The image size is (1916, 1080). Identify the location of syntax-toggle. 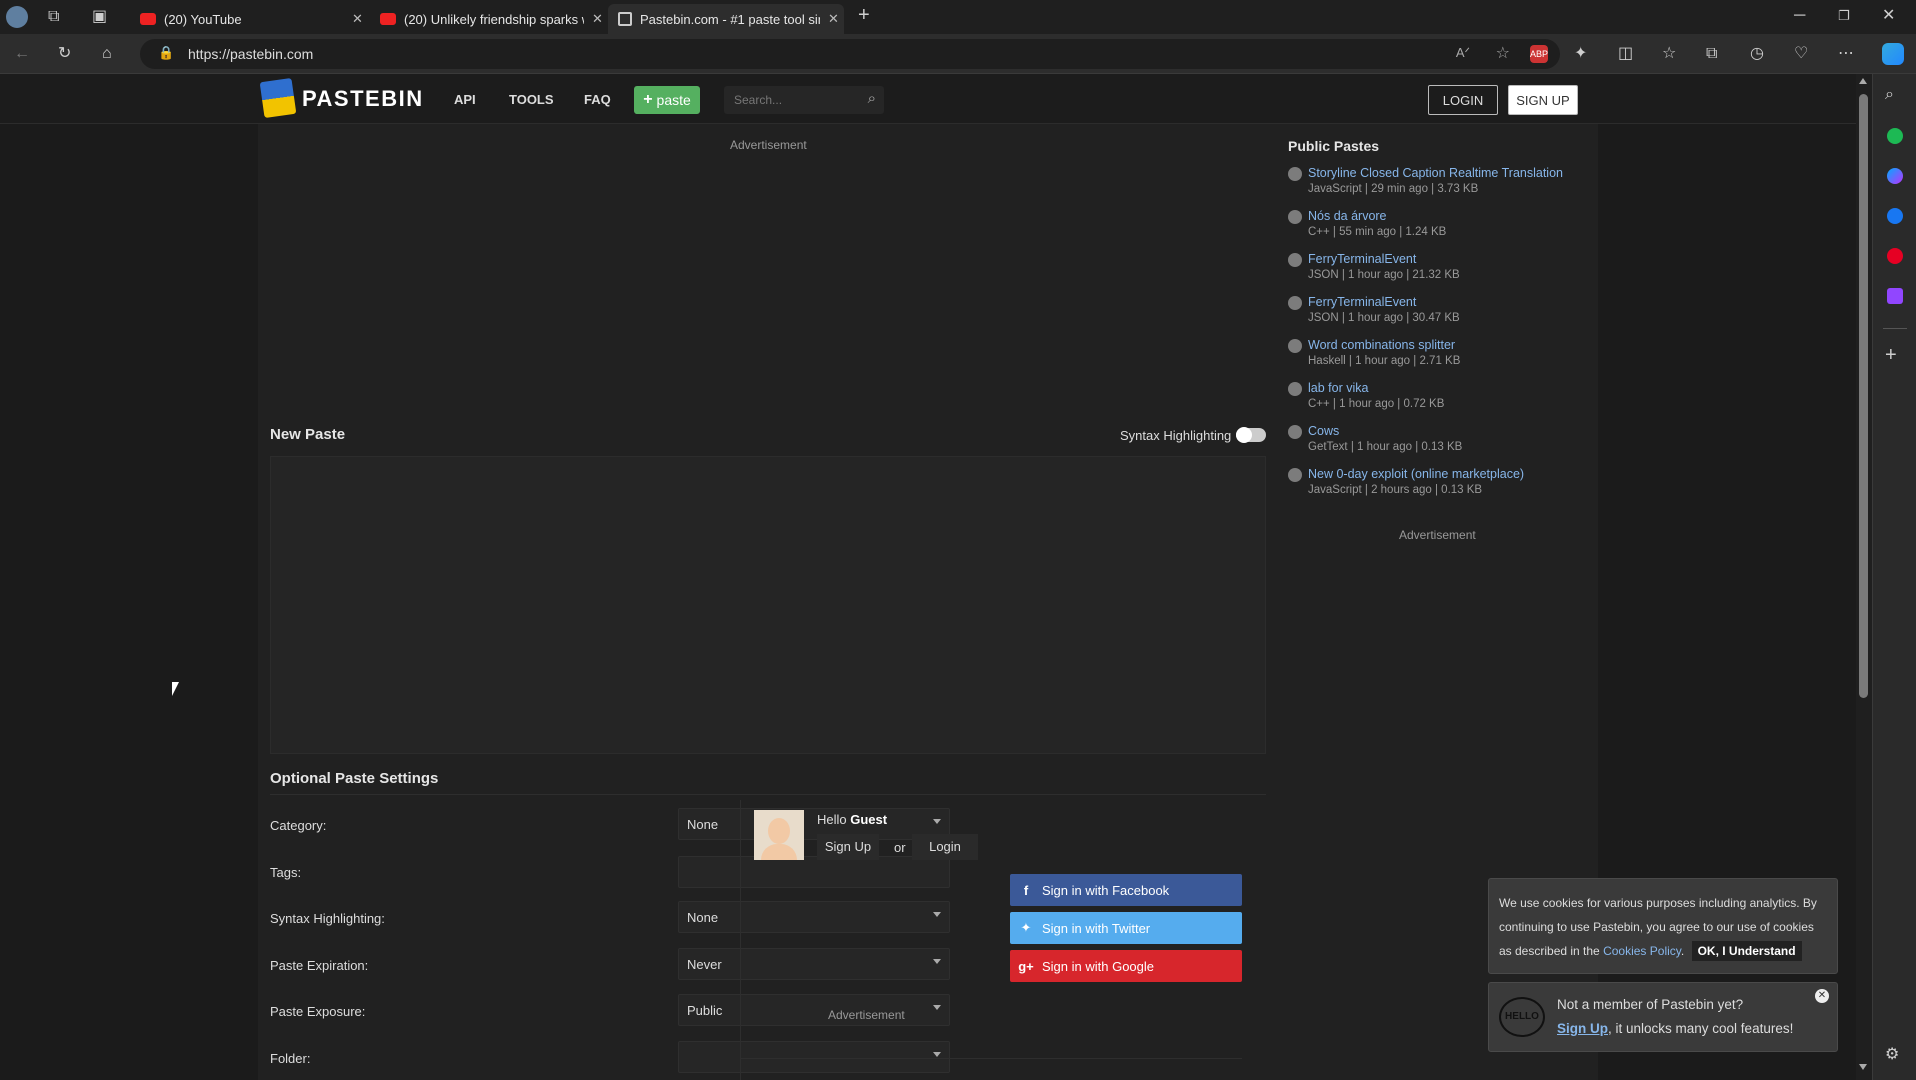
(1251, 435).